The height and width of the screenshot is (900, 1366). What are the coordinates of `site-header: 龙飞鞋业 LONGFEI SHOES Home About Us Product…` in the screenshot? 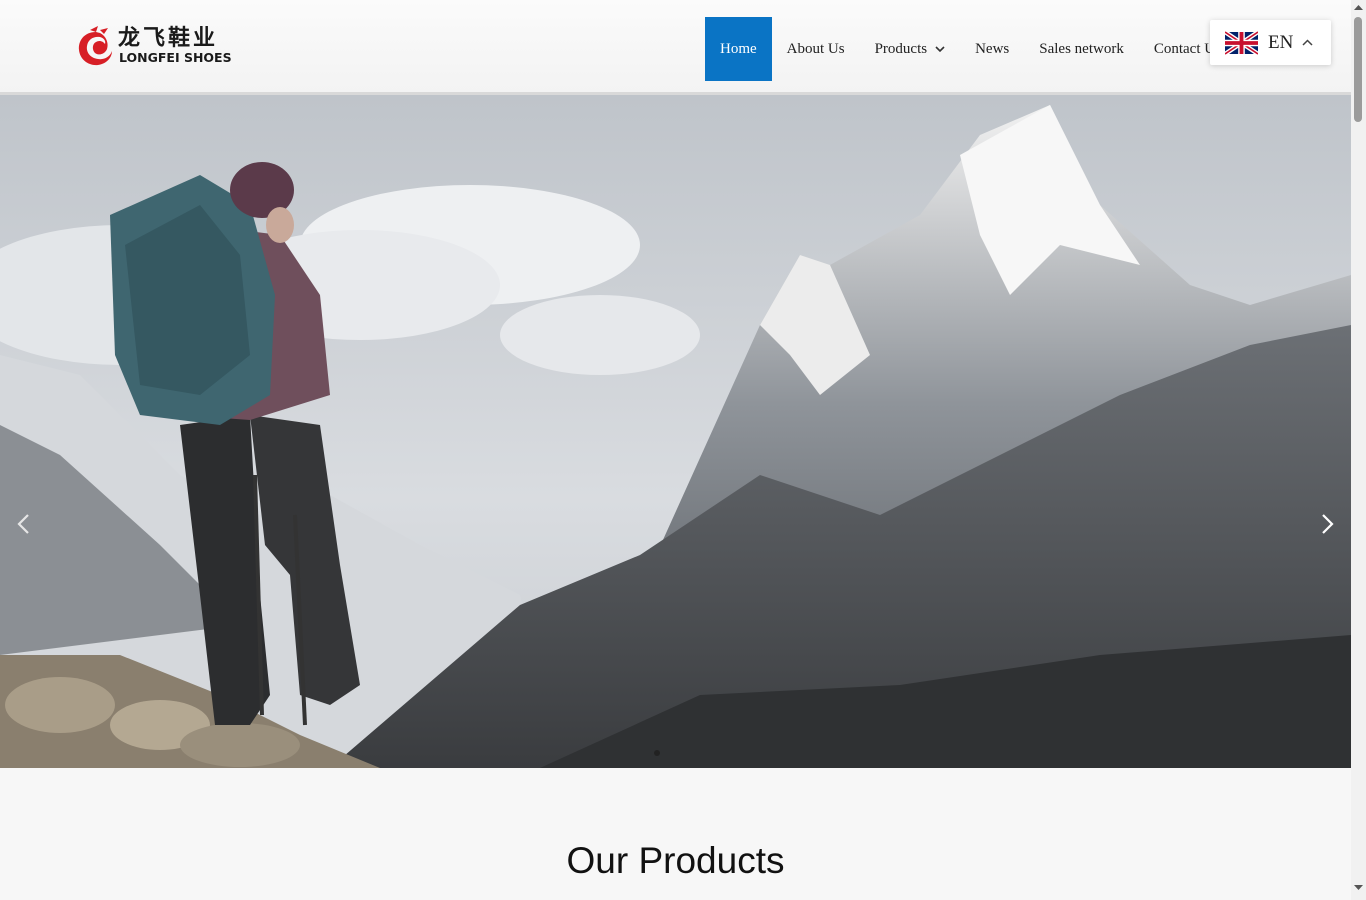 It's located at (675, 47).